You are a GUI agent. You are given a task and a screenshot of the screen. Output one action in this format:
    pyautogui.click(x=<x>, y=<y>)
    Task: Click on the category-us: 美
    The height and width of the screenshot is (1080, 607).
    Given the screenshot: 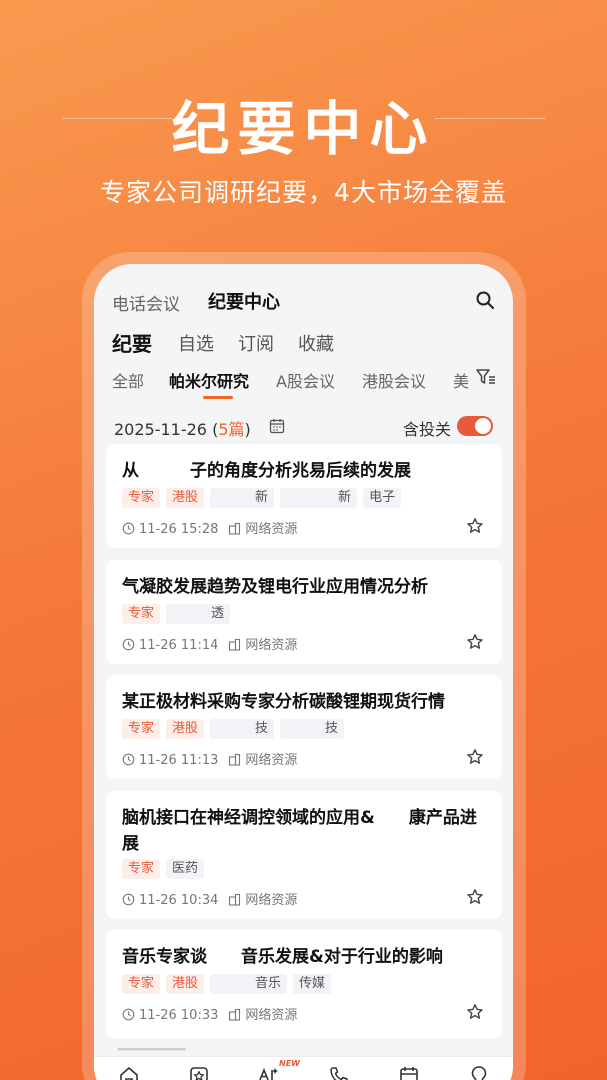 What is the action you would take?
    pyautogui.click(x=461, y=380)
    